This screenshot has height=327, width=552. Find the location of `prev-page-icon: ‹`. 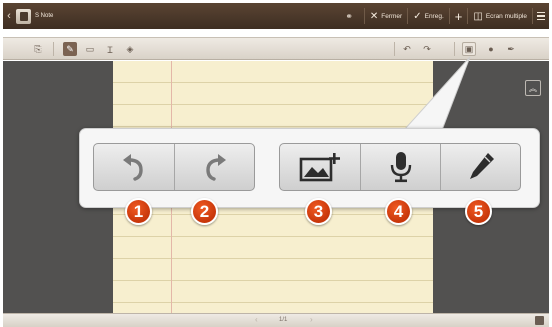

prev-page-icon: ‹ is located at coordinates (256, 319).